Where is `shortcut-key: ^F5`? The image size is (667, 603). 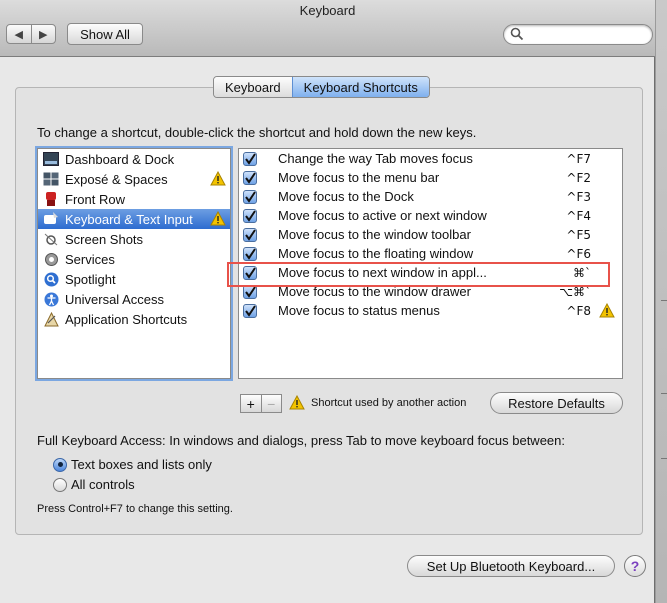 shortcut-key: ^F5 is located at coordinates (578, 235).